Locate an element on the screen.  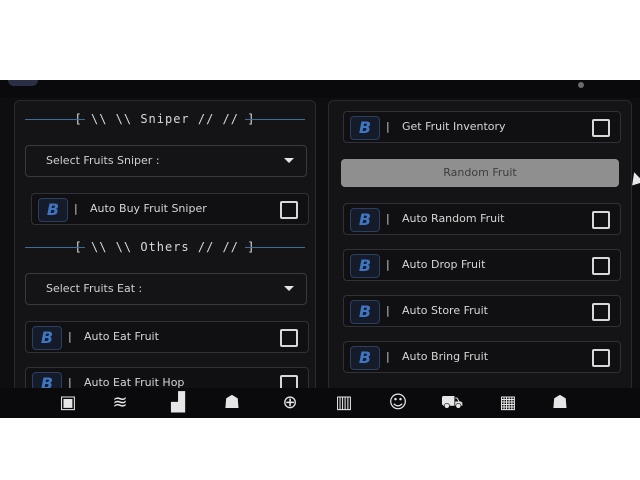
character-face-icon: ☺ is located at coordinates (398, 403).